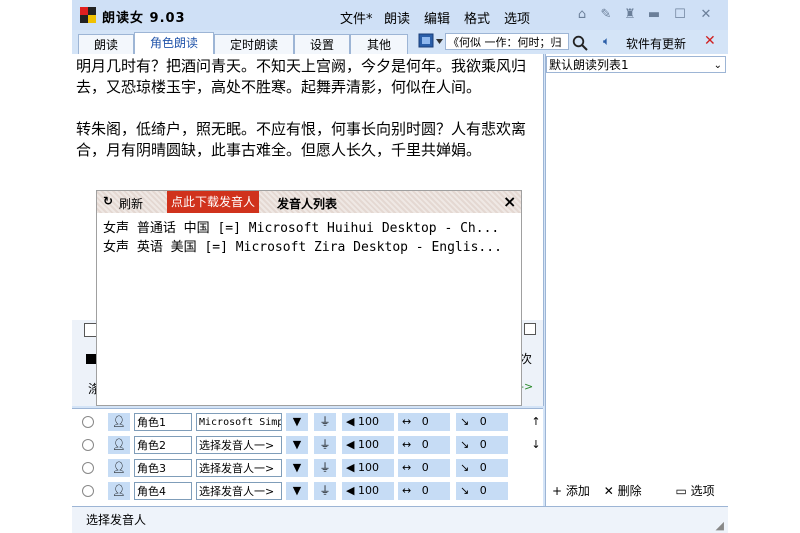 The width and height of the screenshot is (800, 533). I want to click on update-notice: 软件有更新, so click(656, 43).